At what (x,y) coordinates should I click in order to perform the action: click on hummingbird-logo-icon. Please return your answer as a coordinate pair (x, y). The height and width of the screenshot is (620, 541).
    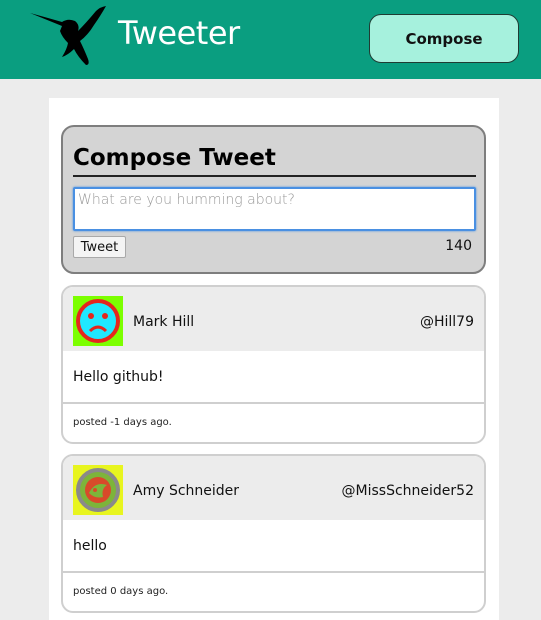
    Looking at the image, I should click on (69, 36).